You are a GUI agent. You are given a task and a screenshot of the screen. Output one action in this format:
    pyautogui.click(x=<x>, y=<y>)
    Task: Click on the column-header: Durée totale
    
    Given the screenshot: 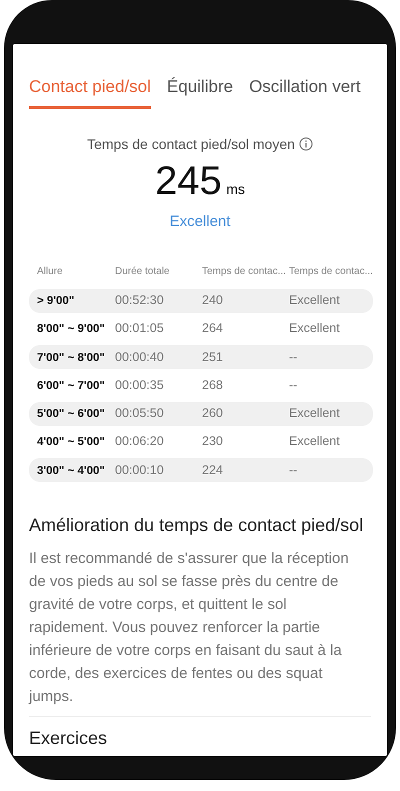 What is the action you would take?
    pyautogui.click(x=142, y=271)
    